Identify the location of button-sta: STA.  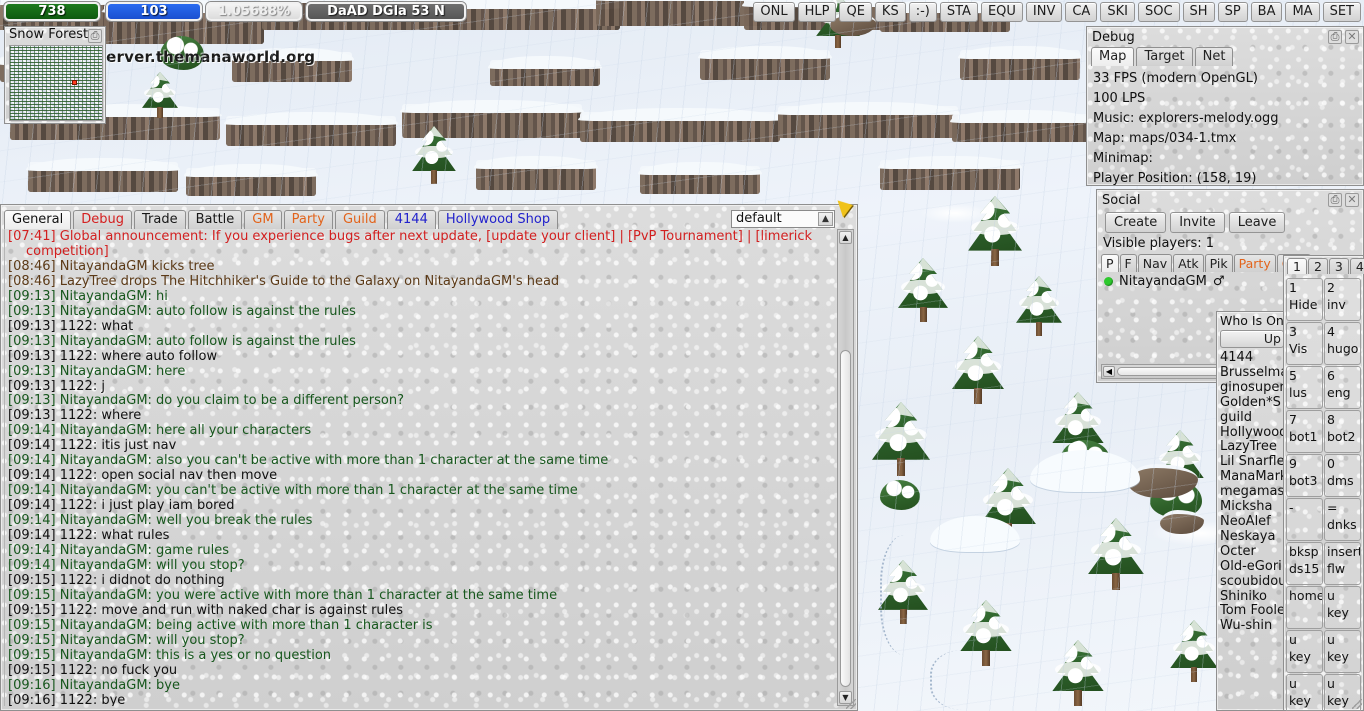
(958, 12).